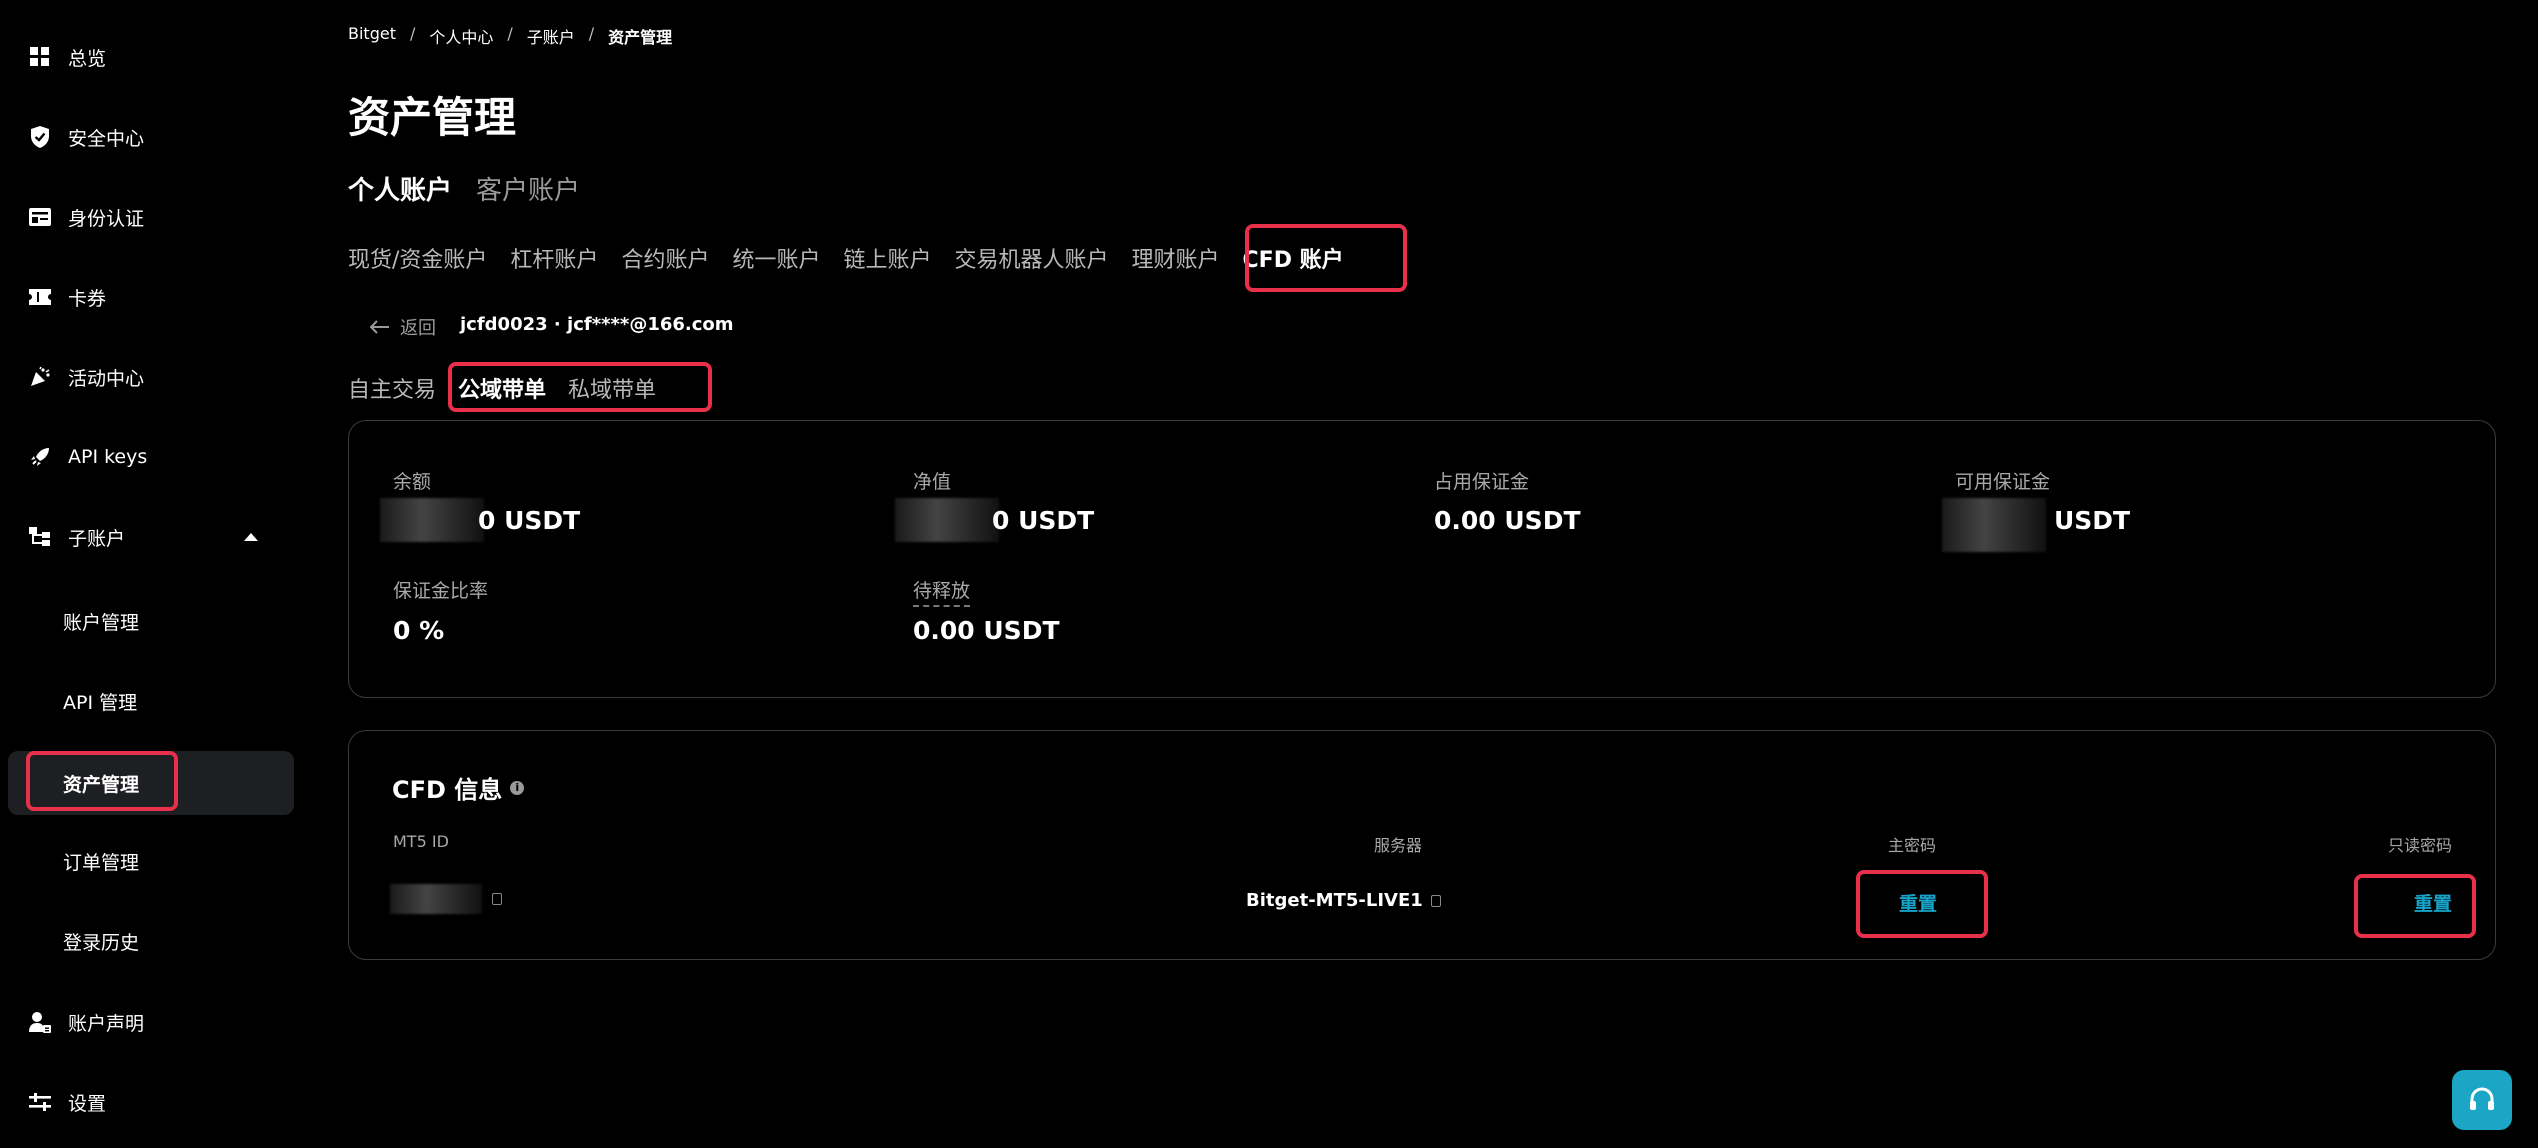 Image resolution: width=2538 pixels, height=1148 pixels. I want to click on sidebar-item-label: 订单管理, so click(101, 862).